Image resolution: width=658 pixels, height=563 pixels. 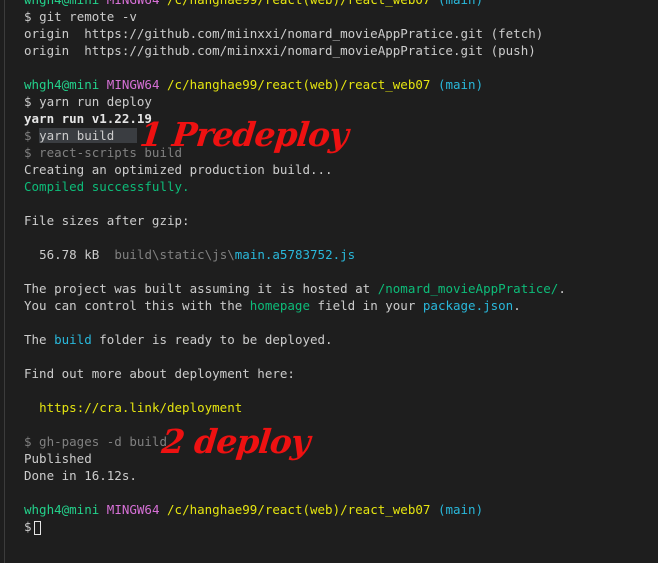 What do you see at coordinates (69, 254) in the screenshot?
I see `file-size: 56.78 kB` at bounding box center [69, 254].